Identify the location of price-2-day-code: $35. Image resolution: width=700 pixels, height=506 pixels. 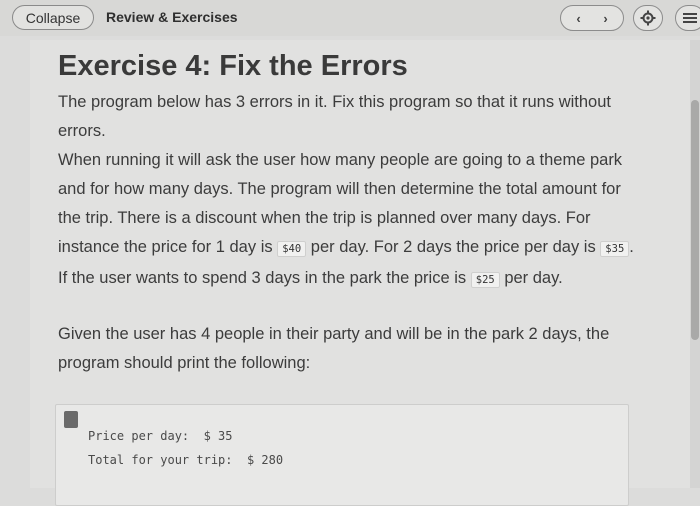
(615, 249).